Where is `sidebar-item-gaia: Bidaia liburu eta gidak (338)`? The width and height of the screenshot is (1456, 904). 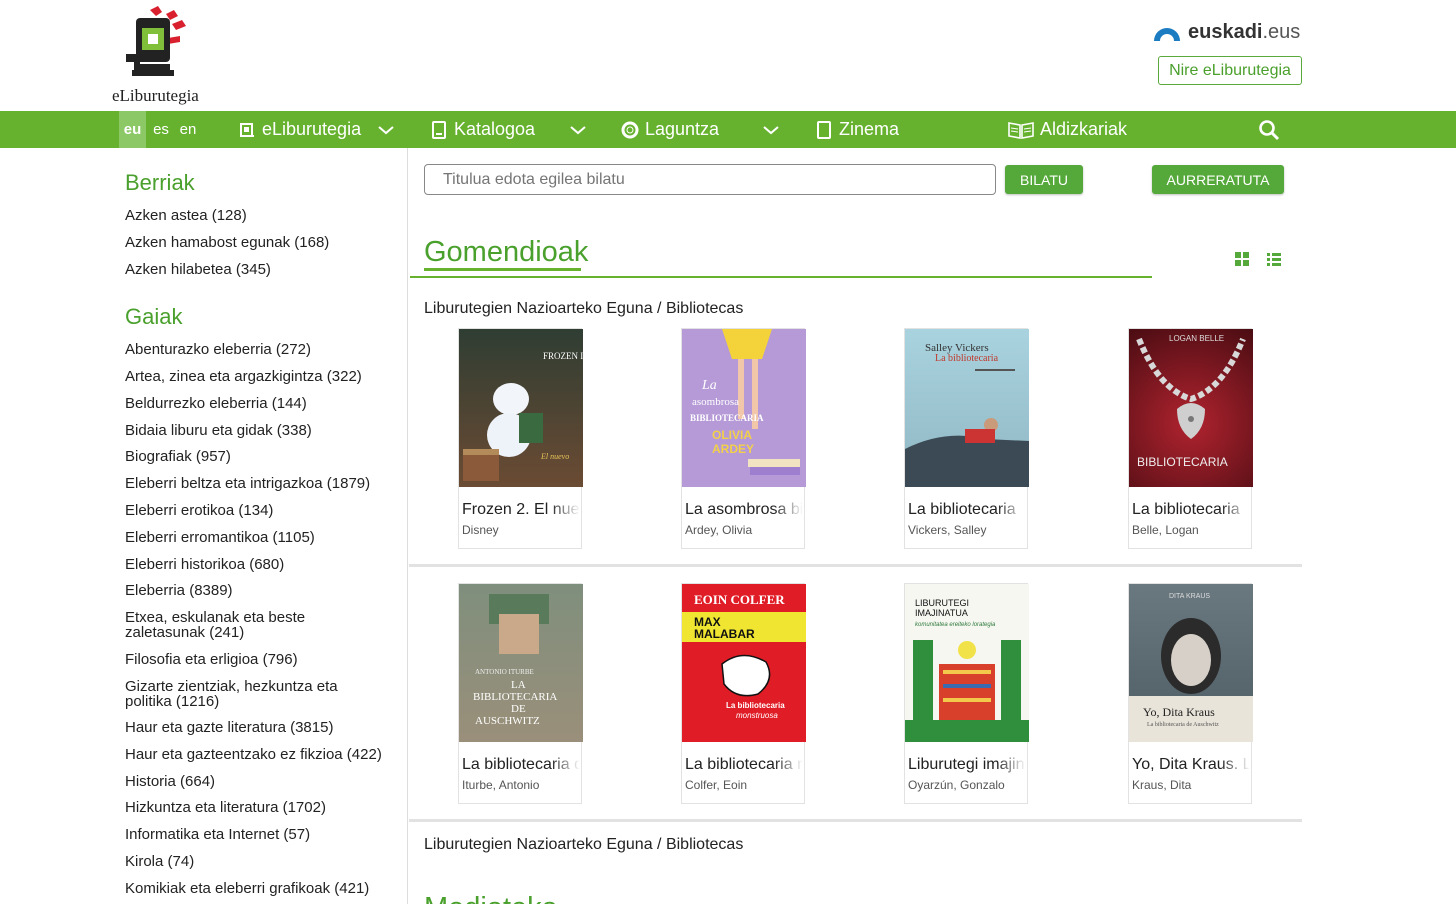 sidebar-item-gaia: Bidaia liburu eta gidak (338) is located at coordinates (255, 430).